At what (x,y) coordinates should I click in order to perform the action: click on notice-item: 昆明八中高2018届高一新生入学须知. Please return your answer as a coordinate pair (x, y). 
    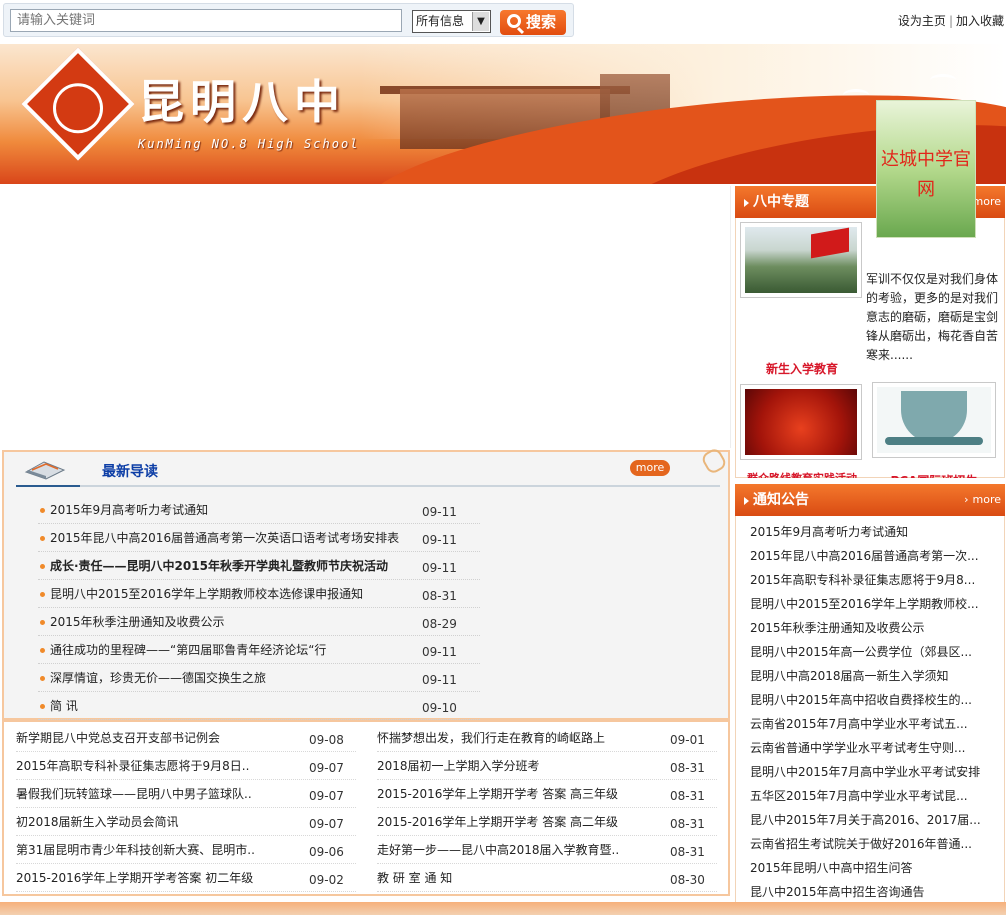
    Looking at the image, I should click on (870, 676).